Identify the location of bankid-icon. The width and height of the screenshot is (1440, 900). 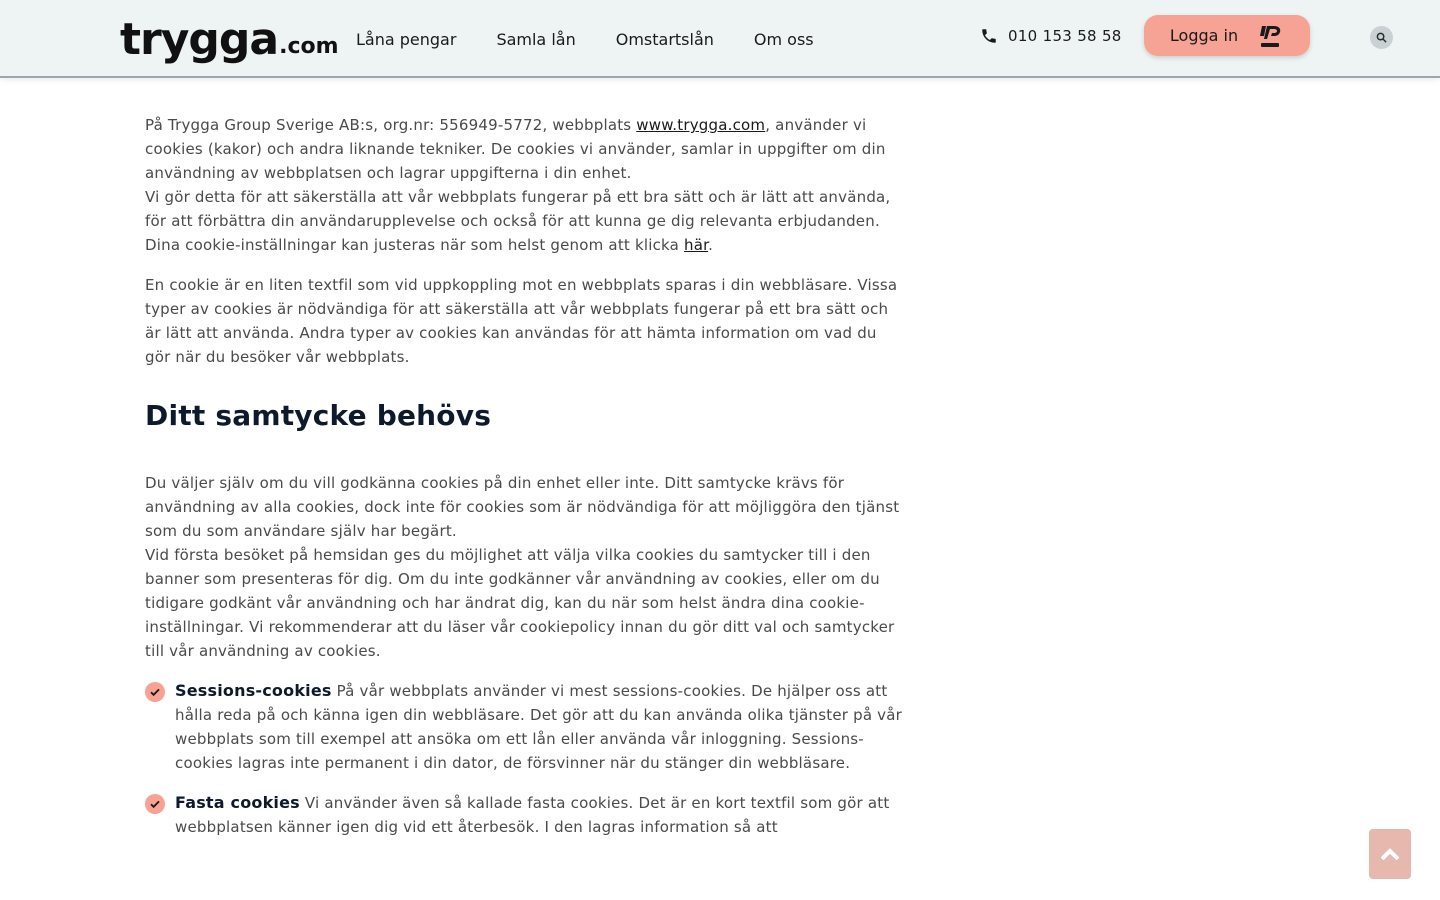
(1270, 36).